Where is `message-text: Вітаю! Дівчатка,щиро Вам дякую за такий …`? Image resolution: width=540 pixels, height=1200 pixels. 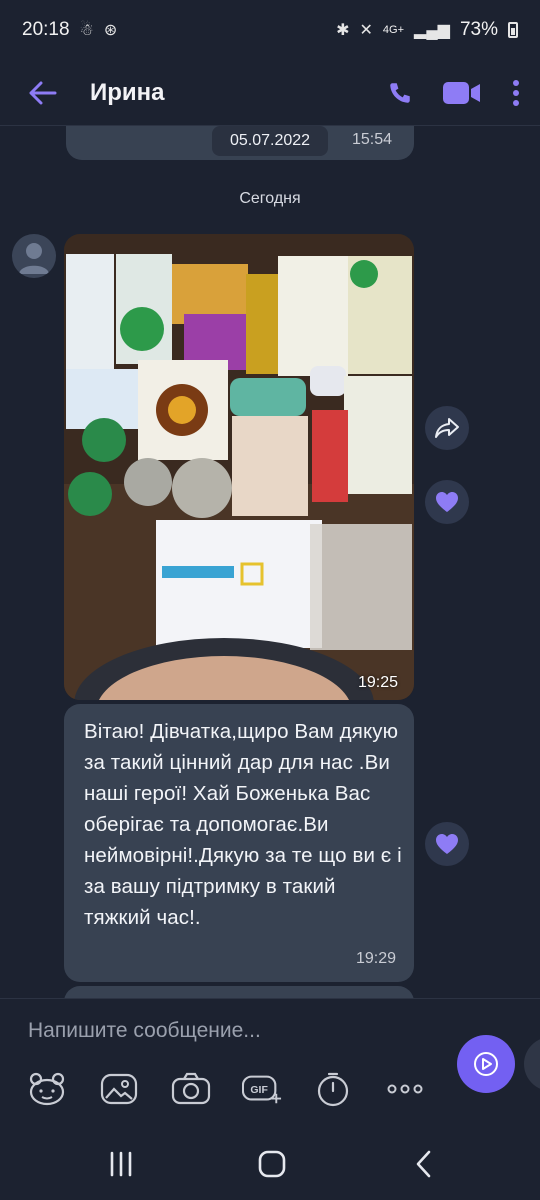
message-text: Вітаю! Дівчатка,щиро Вам дякую за такий … is located at coordinates (243, 824).